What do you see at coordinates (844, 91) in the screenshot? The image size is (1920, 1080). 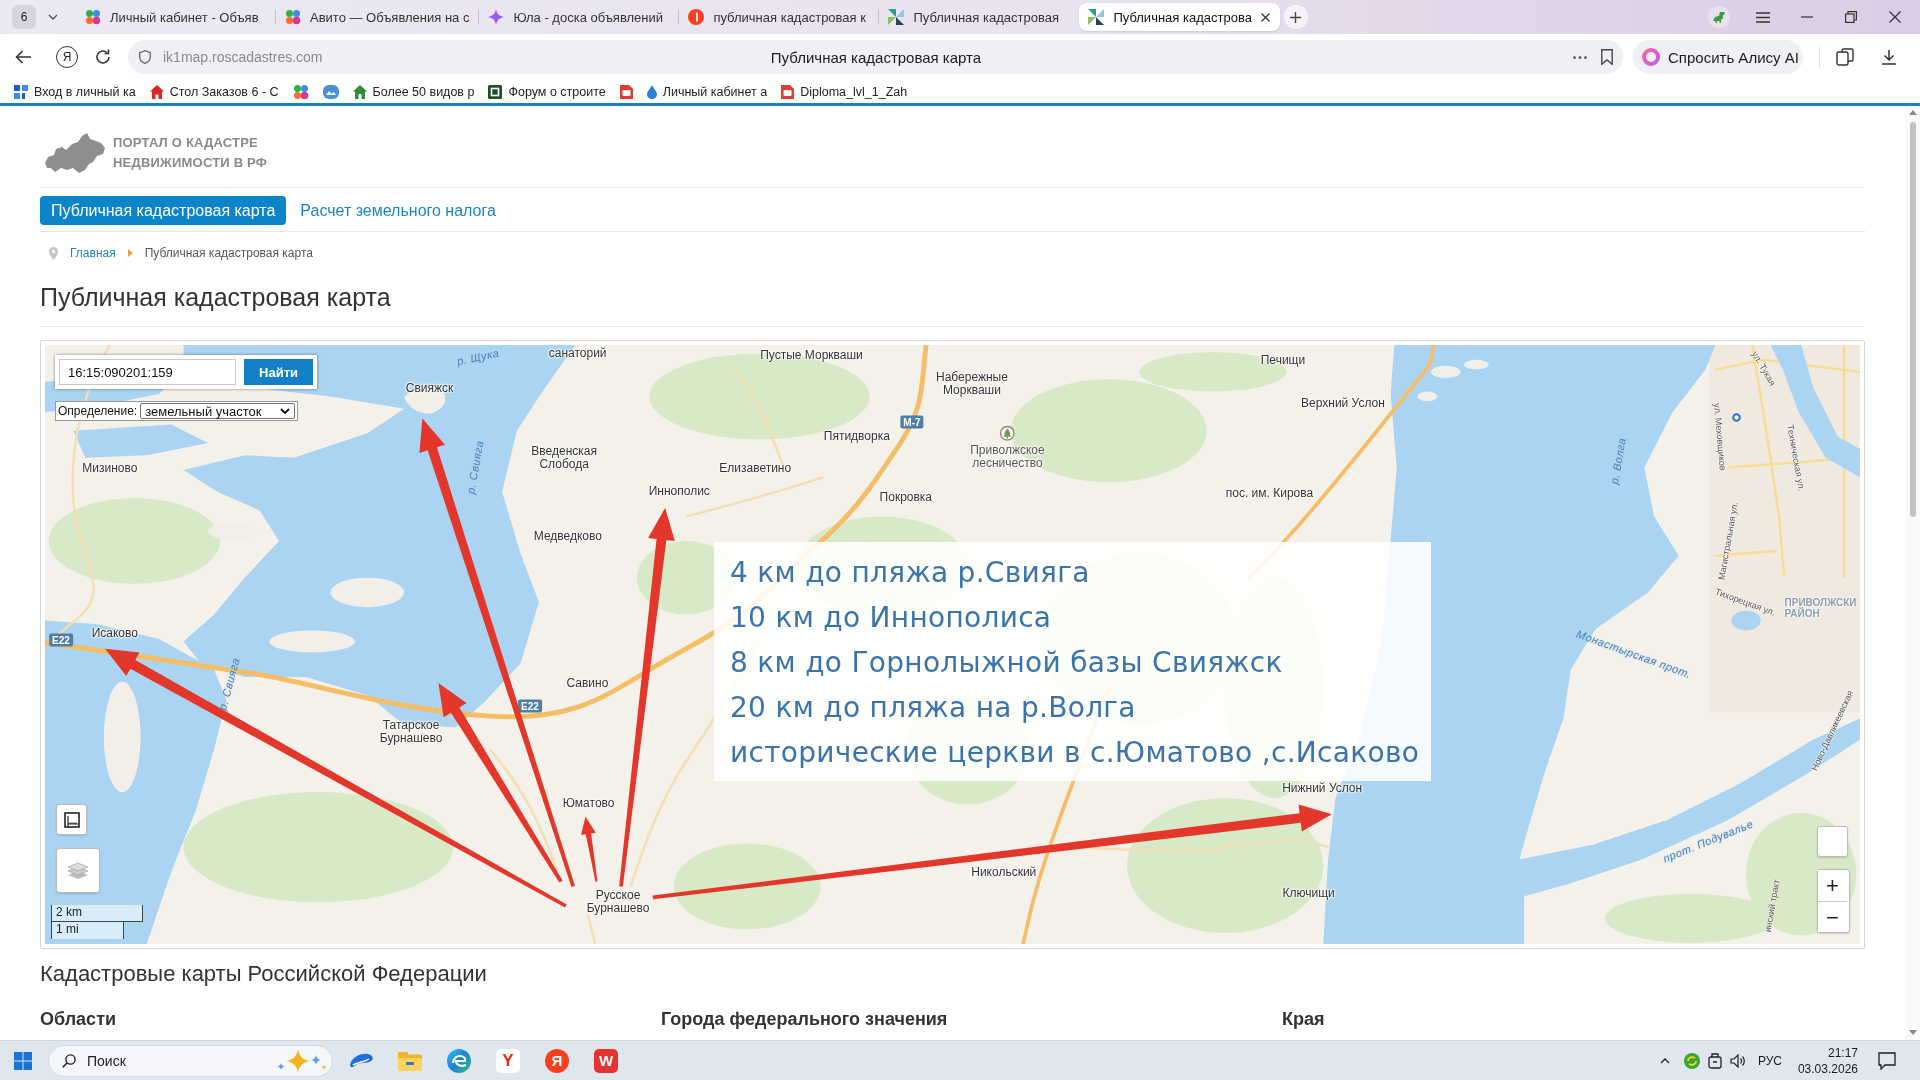 I see `bookmark-item: Diploma_lvl_1_Zah` at bounding box center [844, 91].